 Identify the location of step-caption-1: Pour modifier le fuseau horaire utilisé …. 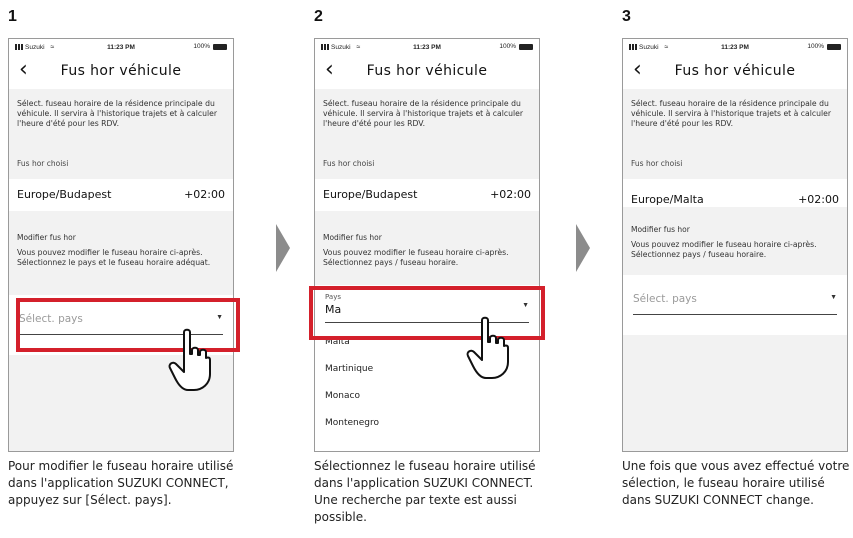
(121, 483).